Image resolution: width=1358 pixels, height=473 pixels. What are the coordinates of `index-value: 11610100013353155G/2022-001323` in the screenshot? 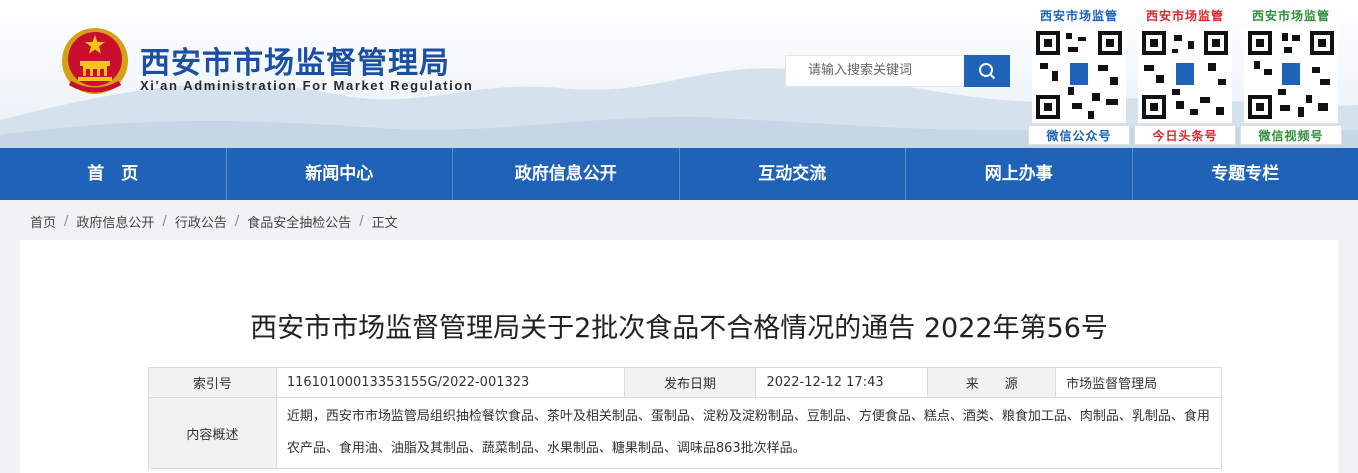 It's located at (450, 382).